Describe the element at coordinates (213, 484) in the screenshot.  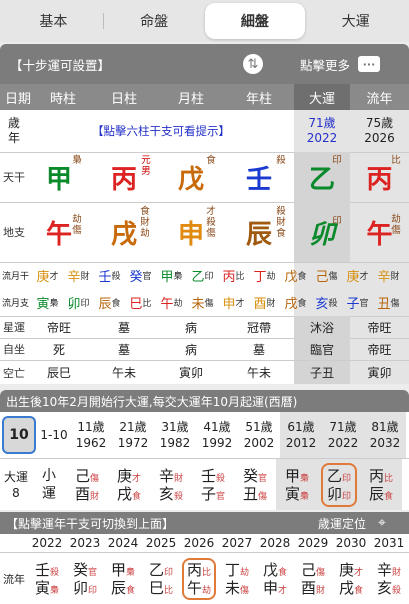
I see `dayun-gz-cell: 壬殺 子官` at that location.